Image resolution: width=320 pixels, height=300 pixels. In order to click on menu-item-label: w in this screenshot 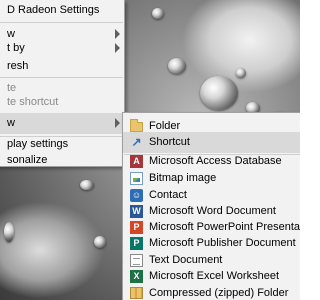, I will do `click(11, 123)`.